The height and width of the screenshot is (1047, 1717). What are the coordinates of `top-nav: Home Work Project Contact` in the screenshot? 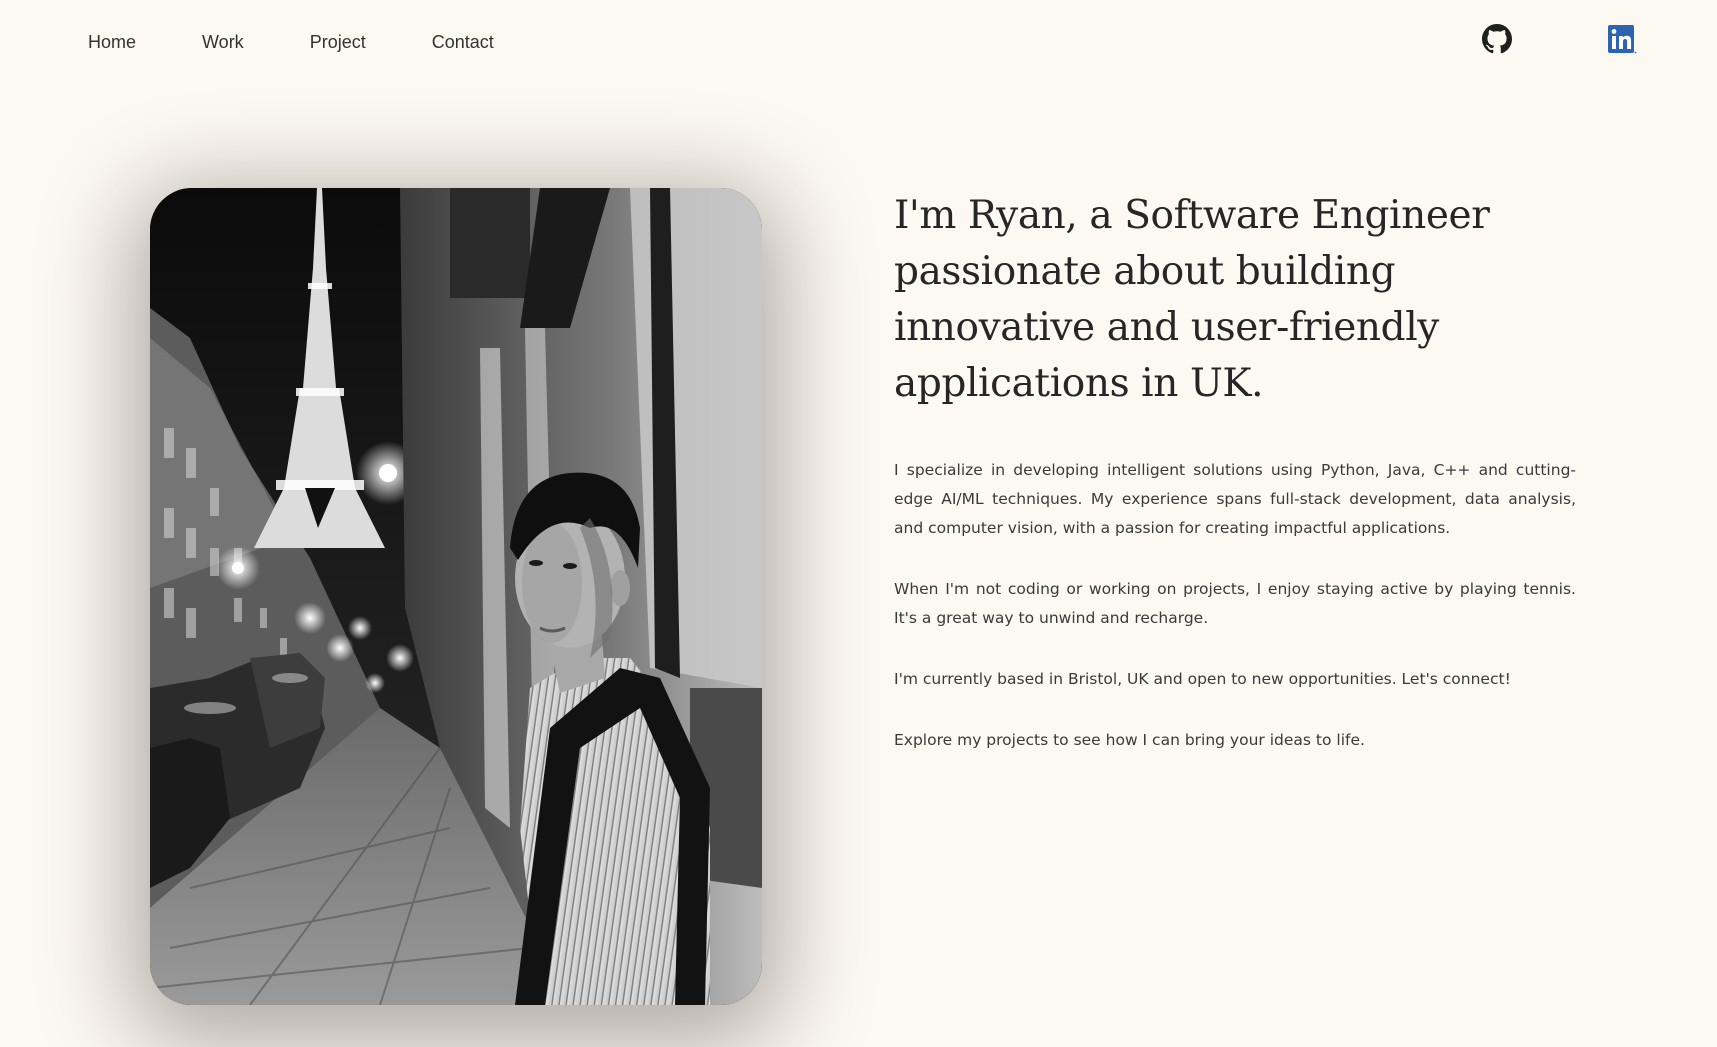 It's located at (858, 42).